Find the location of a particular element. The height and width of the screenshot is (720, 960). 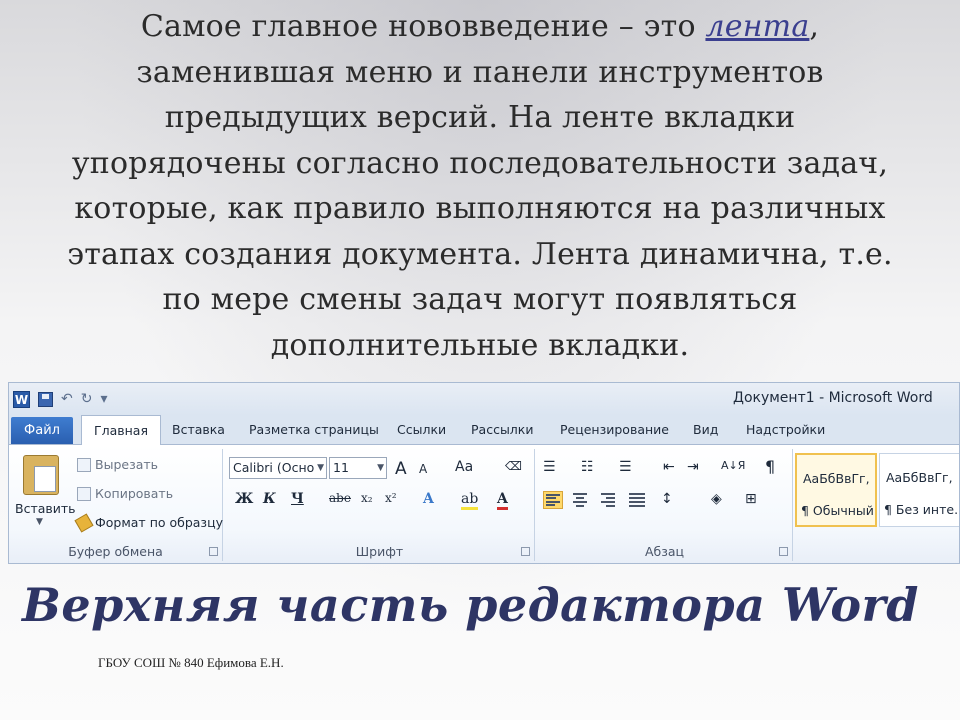

justify-button is located at coordinates (637, 500).